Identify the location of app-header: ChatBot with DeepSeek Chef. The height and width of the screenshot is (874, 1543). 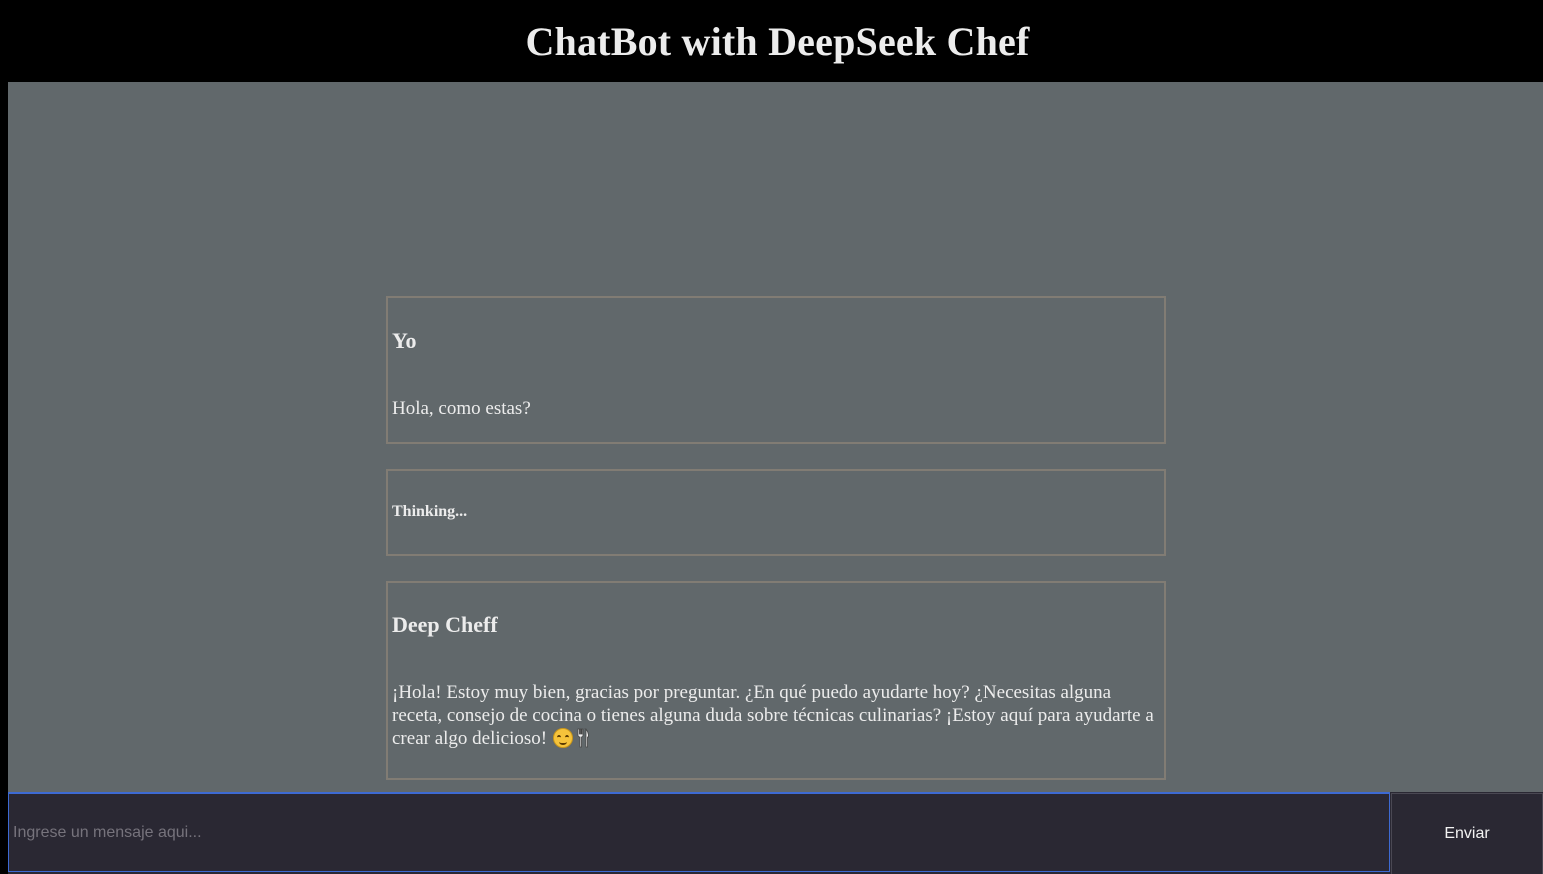
(771, 41).